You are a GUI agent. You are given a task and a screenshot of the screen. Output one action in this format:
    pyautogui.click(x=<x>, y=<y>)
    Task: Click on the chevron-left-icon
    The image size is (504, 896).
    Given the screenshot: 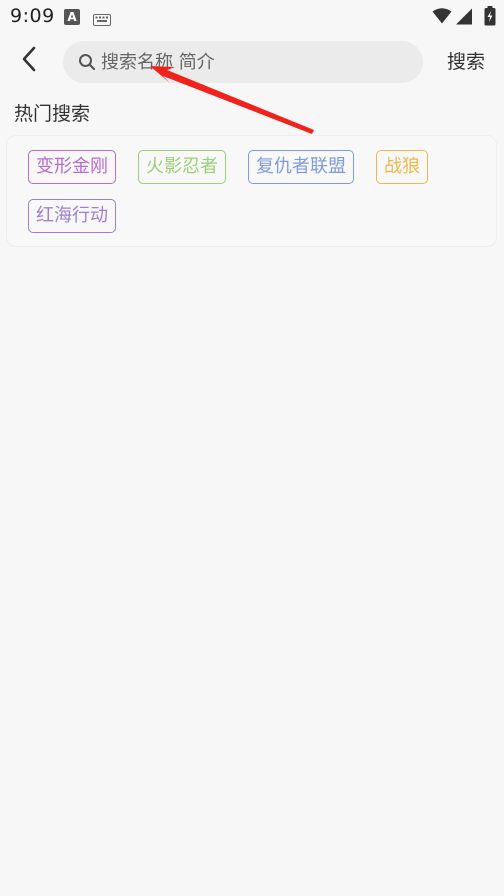 What is the action you would take?
    pyautogui.click(x=29, y=61)
    